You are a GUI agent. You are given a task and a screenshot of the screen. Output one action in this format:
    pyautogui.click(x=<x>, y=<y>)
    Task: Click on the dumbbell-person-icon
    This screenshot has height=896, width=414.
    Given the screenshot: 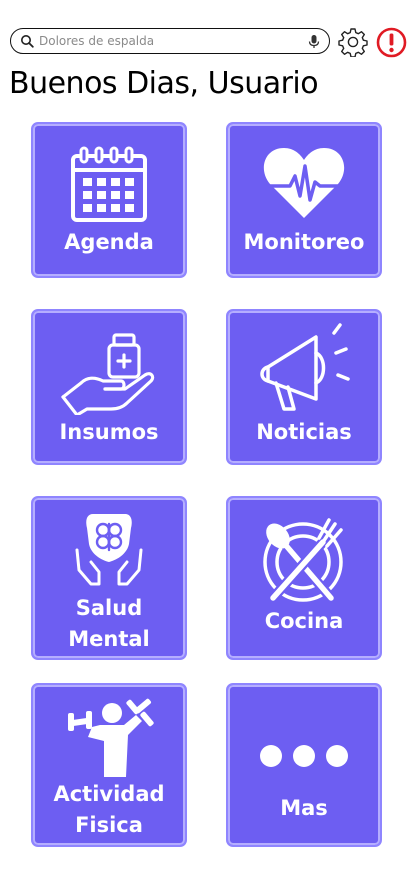 What is the action you would take?
    pyautogui.click(x=111, y=737)
    